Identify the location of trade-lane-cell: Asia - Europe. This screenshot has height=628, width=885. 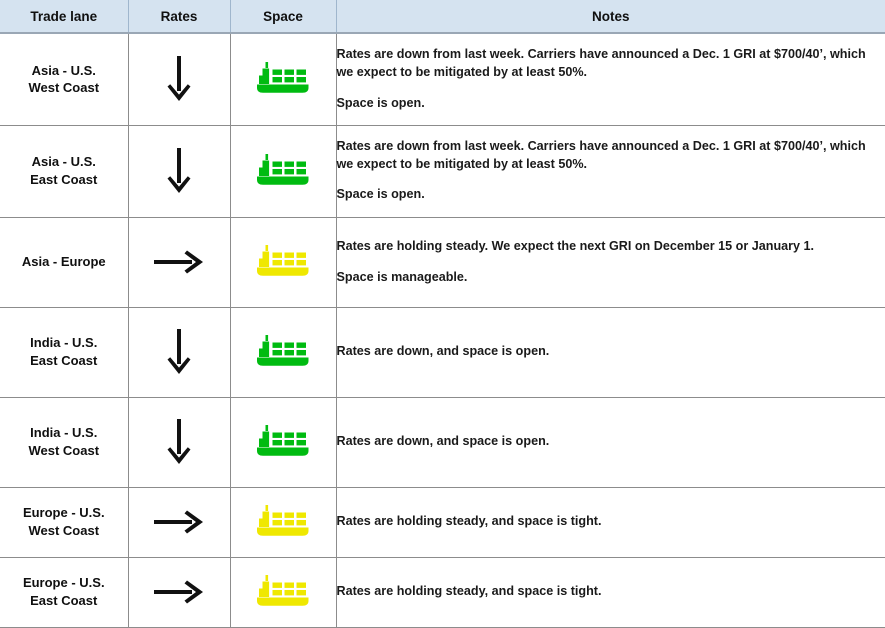
(64, 262).